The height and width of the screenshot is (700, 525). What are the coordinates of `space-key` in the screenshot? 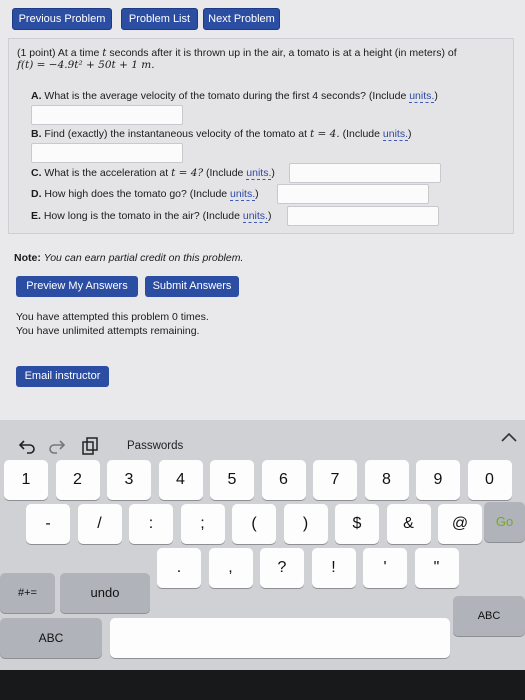 It's located at (280, 638).